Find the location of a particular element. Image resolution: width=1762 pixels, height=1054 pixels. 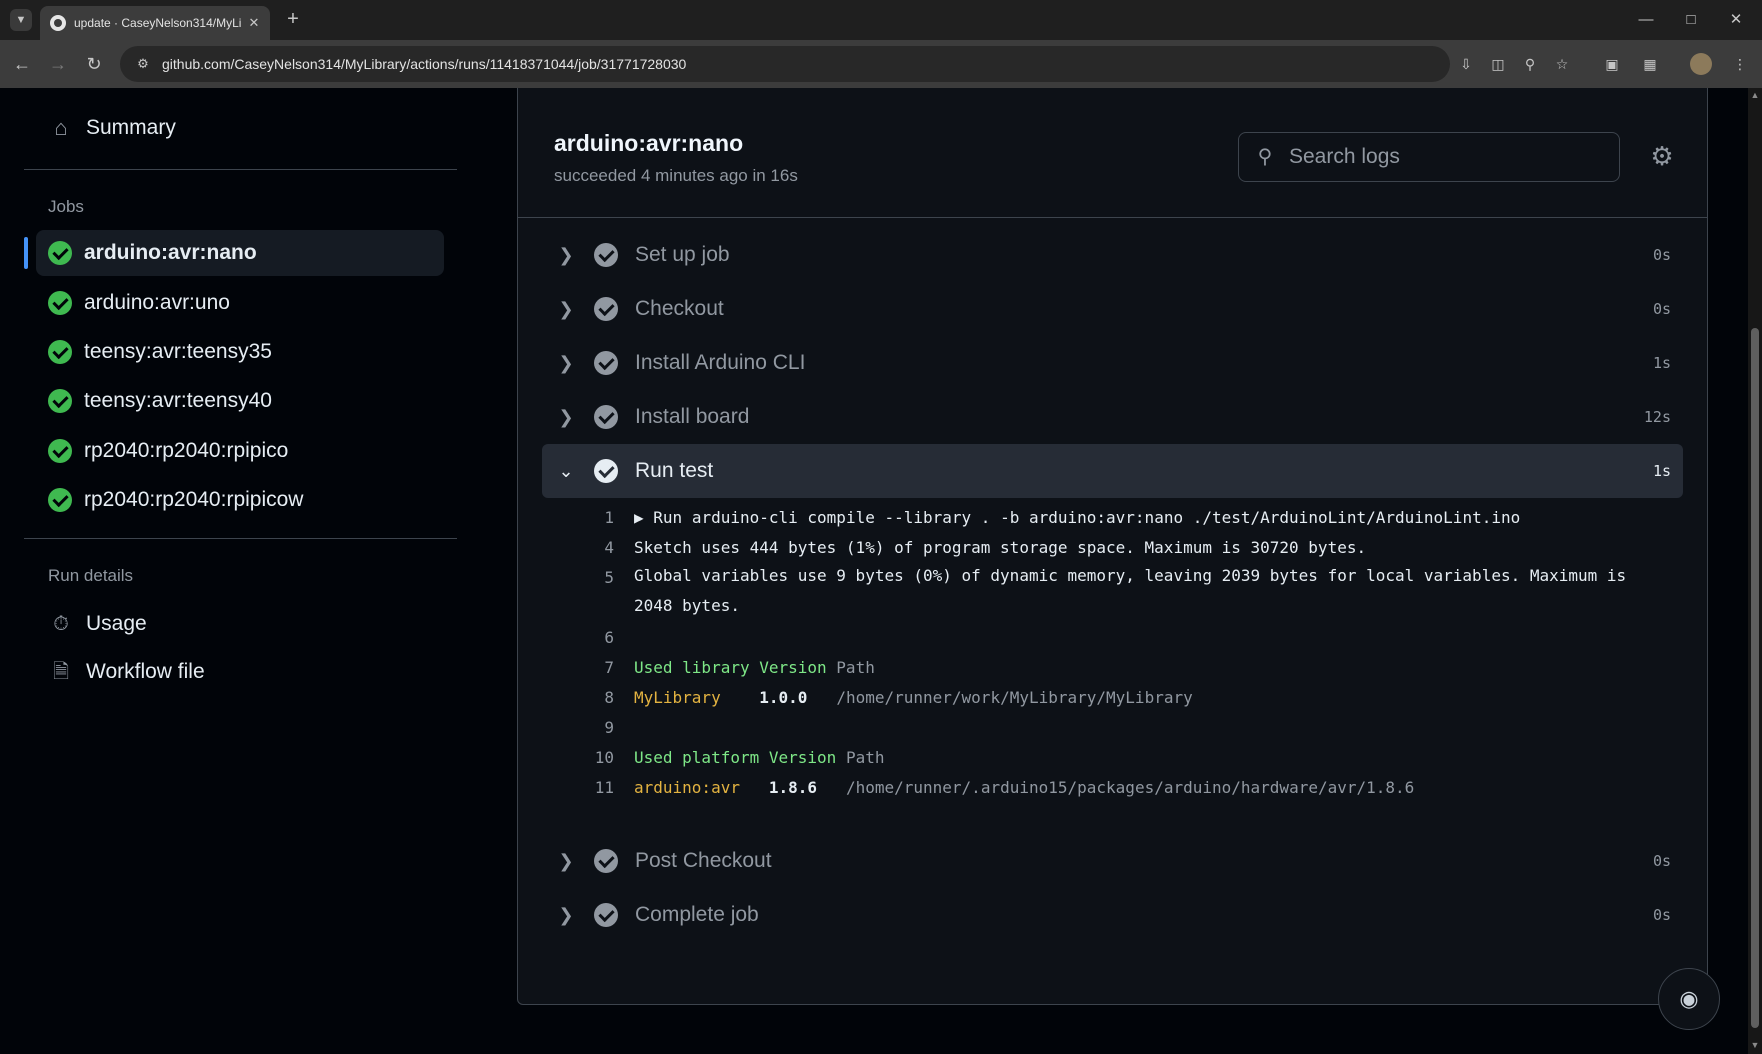

job-label: rp2040:rp2040:rpipicow is located at coordinates (194, 499).